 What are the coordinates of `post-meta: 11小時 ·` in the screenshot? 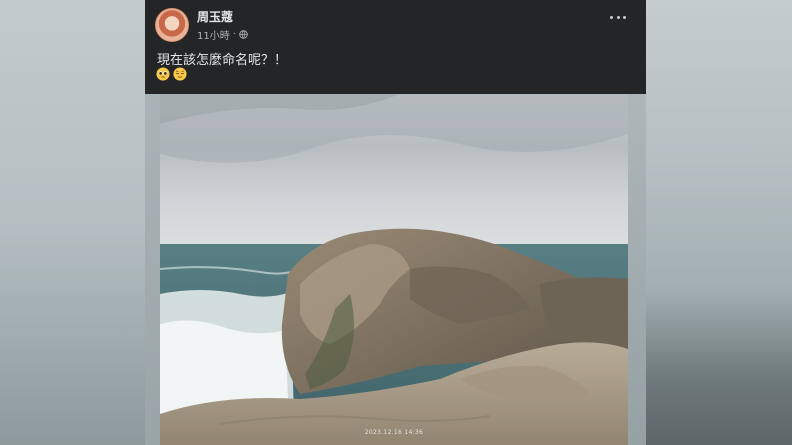 It's located at (222, 34).